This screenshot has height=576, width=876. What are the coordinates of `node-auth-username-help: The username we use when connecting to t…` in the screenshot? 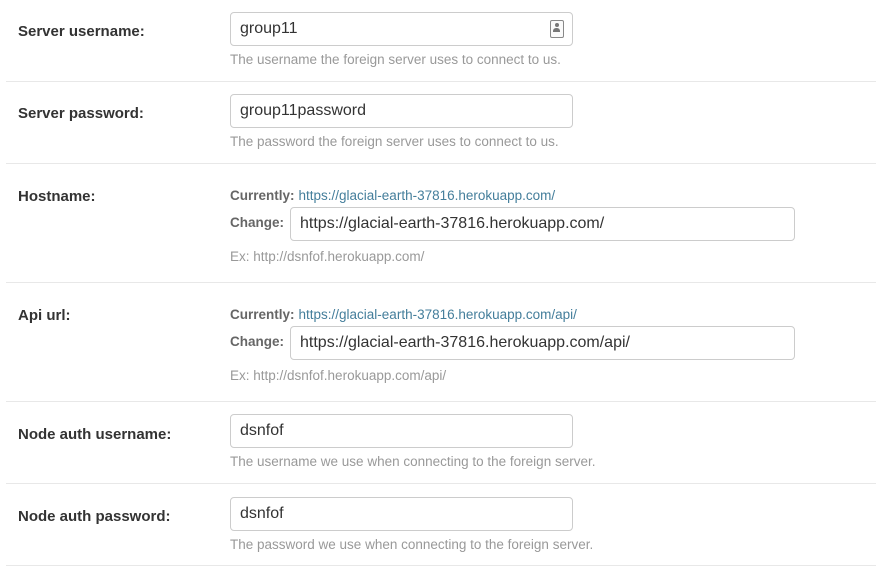 It's located at (413, 461).